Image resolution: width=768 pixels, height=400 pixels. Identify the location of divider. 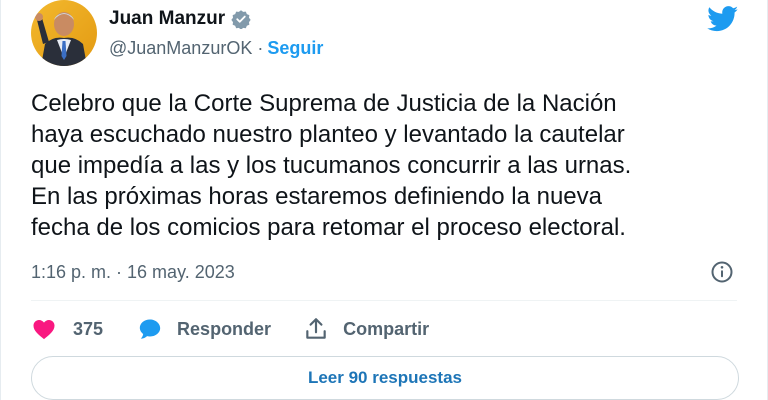
(384, 300).